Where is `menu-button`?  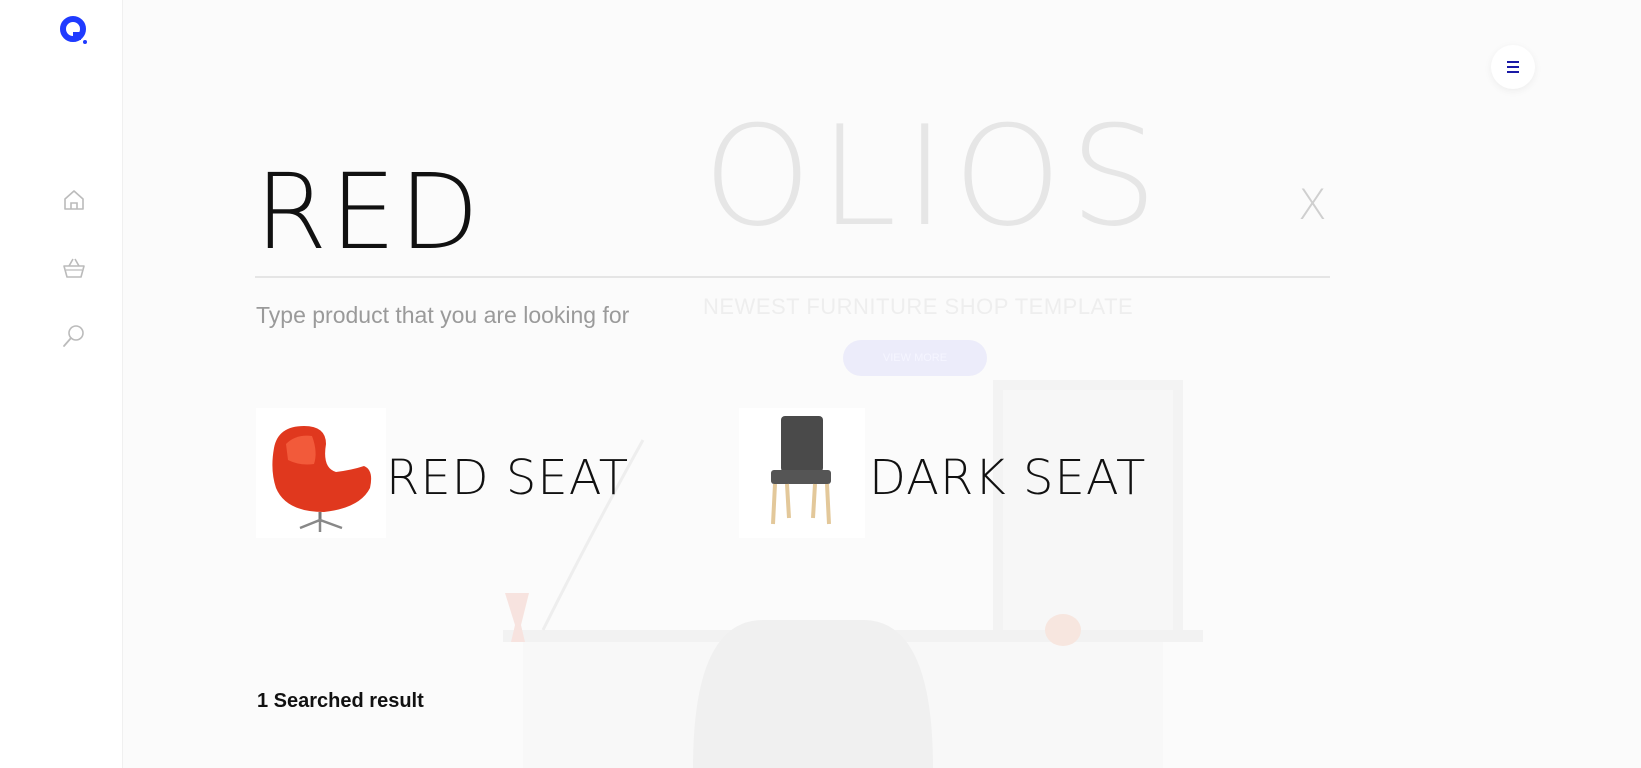
menu-button is located at coordinates (1513, 67).